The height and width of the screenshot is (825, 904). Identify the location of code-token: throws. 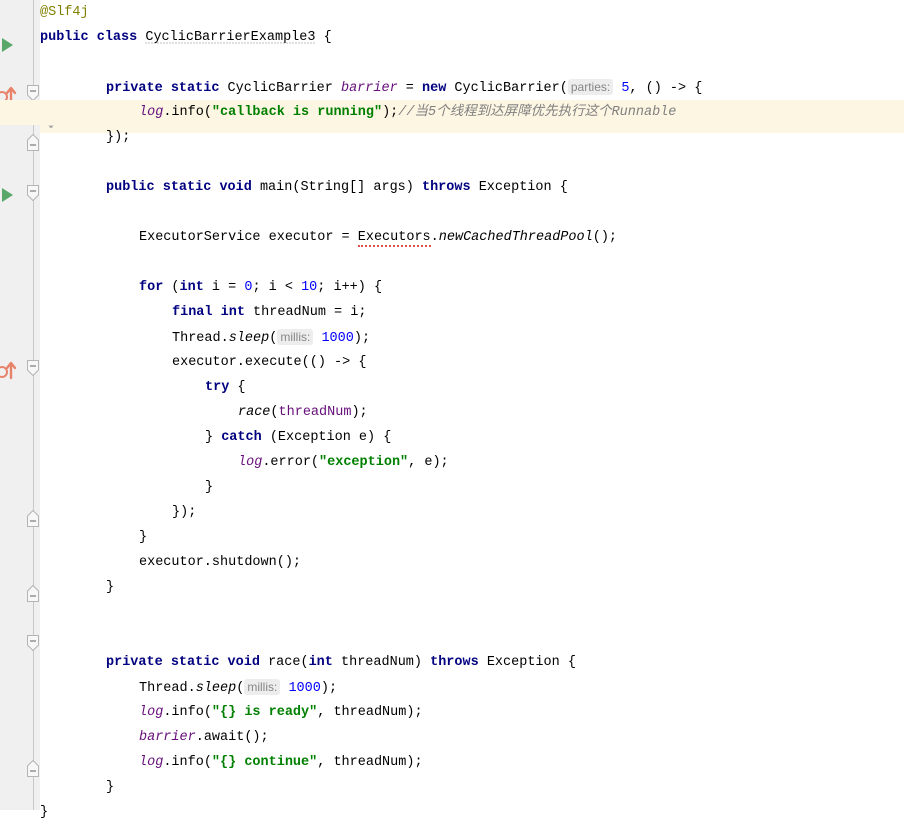
(454, 662).